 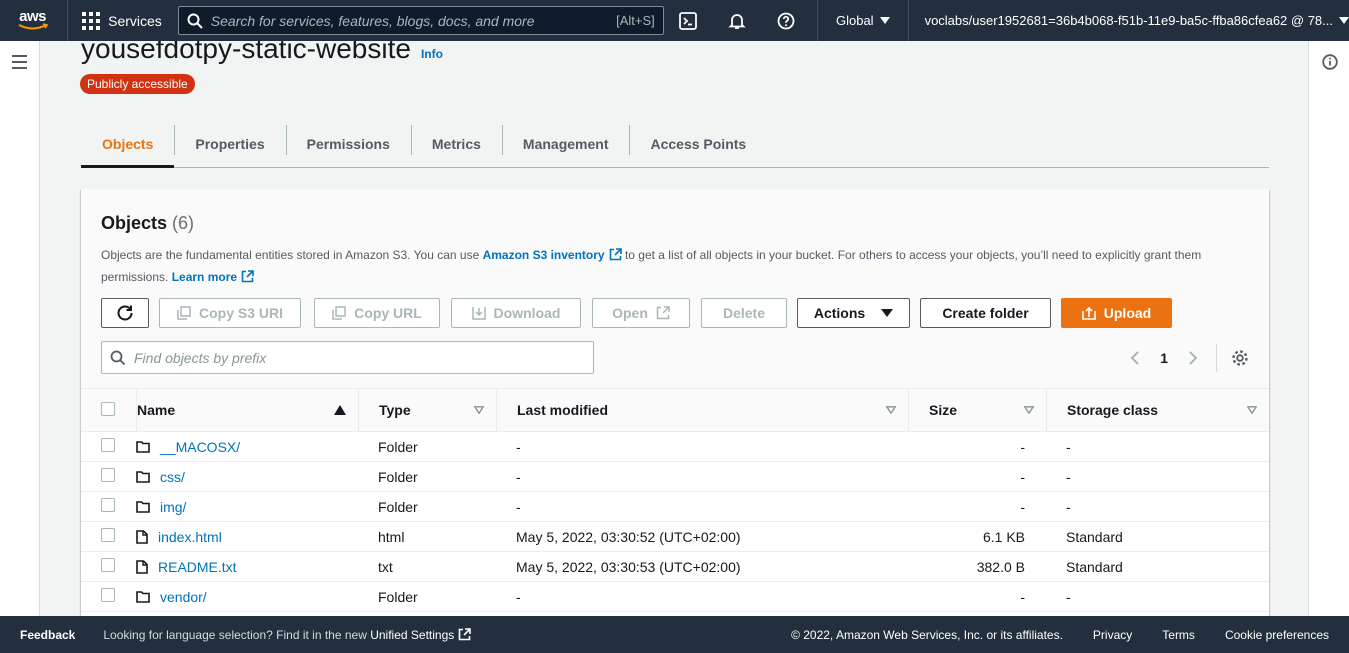 I want to click on column-header-last-modified: Last modified, so click(x=702, y=410).